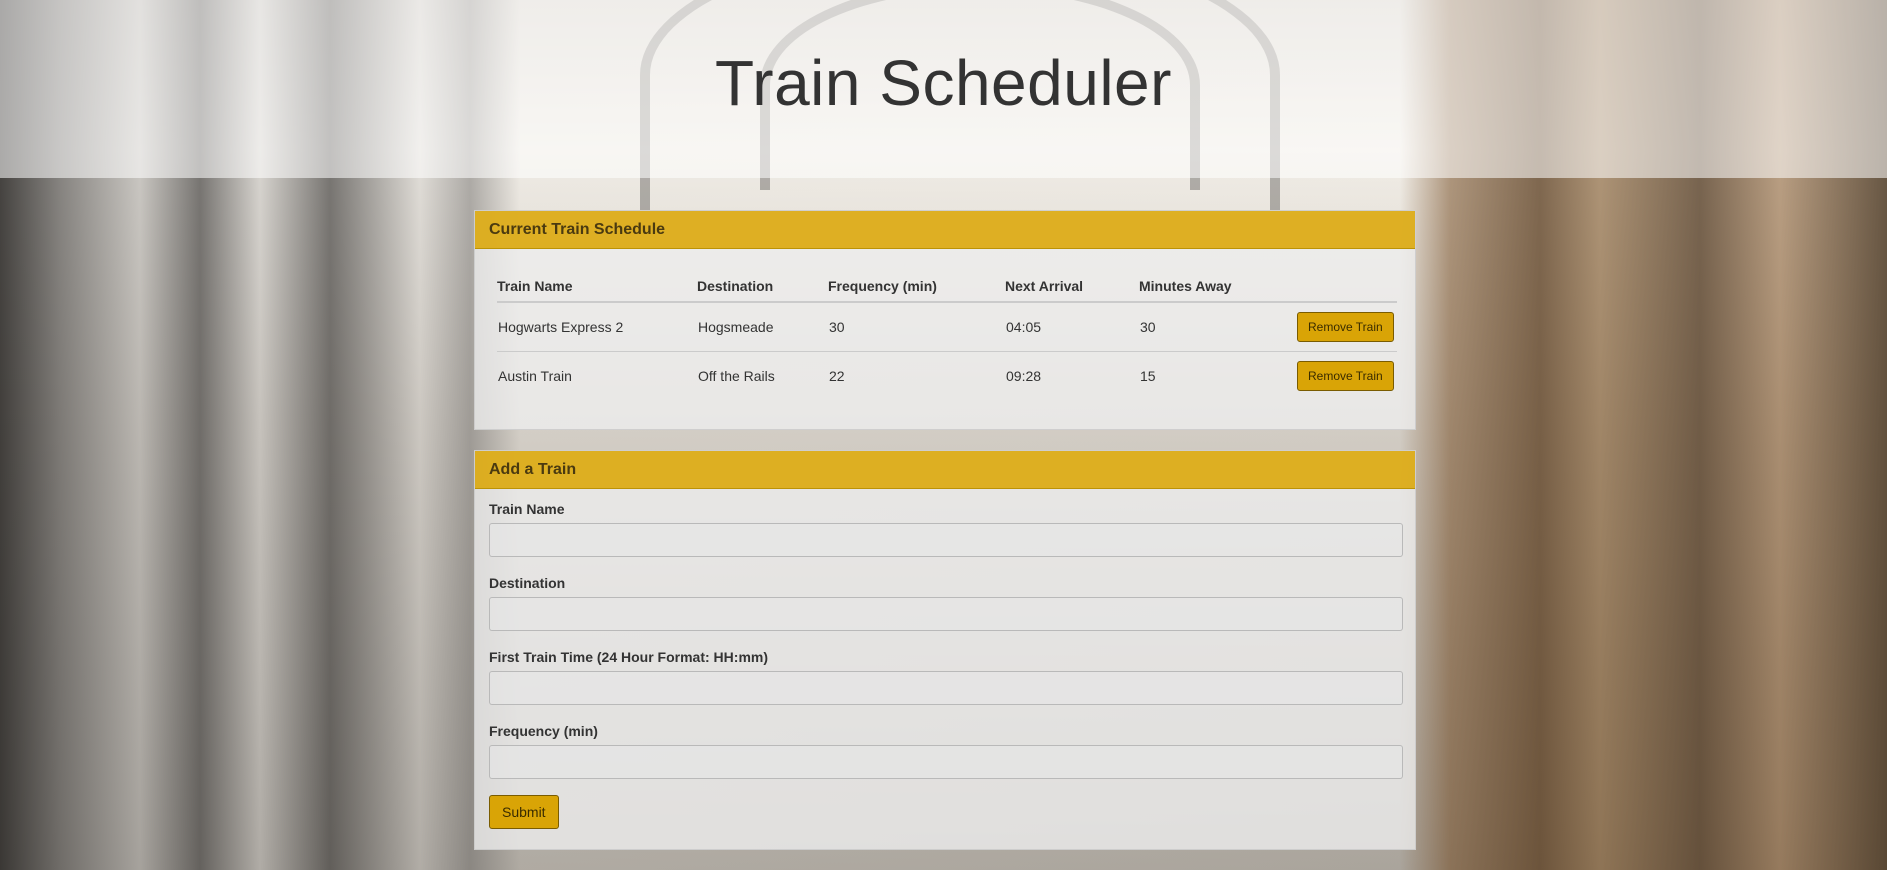 The image size is (1887, 870). I want to click on train-name-input, so click(946, 540).